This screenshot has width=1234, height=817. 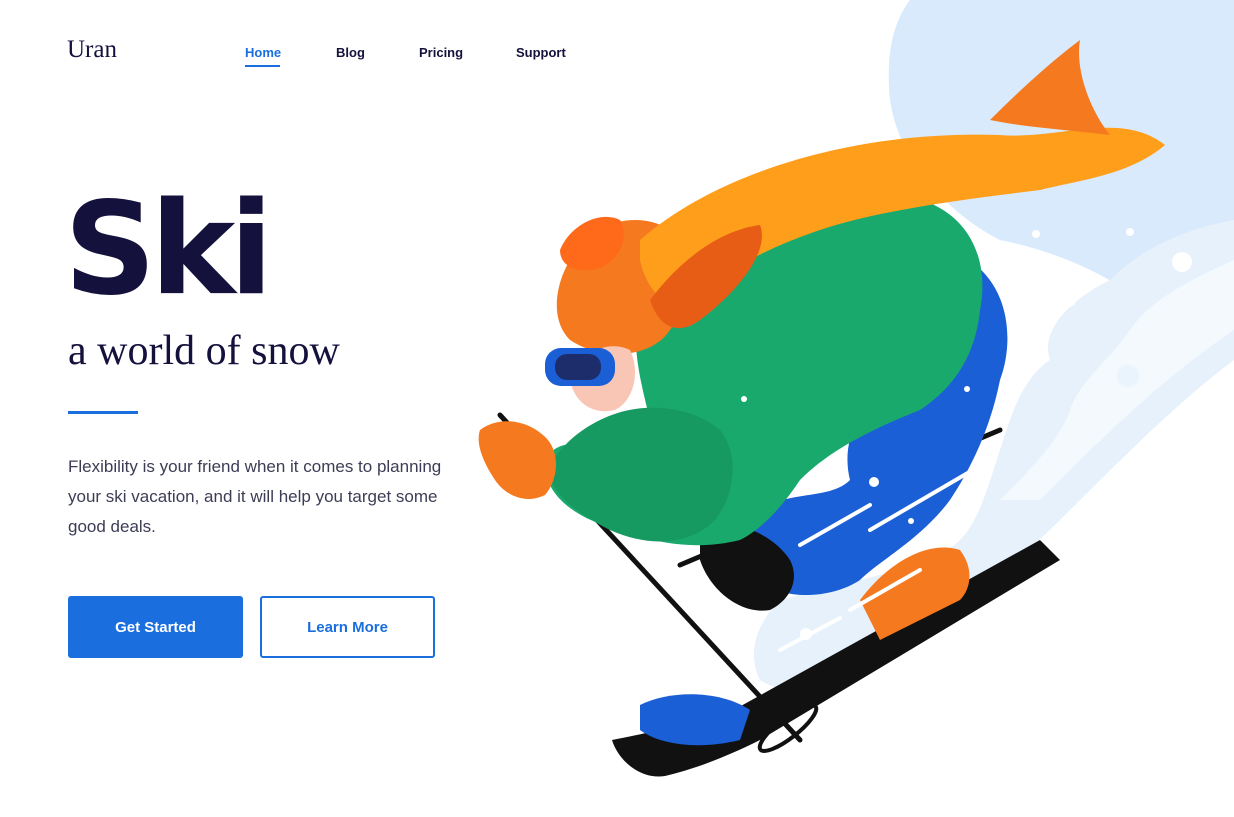 What do you see at coordinates (441, 52) in the screenshot?
I see `nav-item-pricing: Pricing` at bounding box center [441, 52].